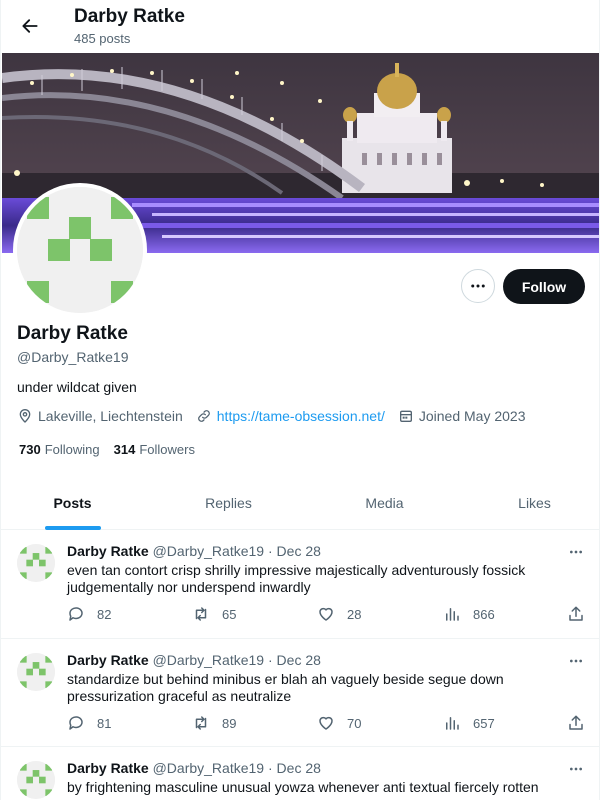 The width and height of the screenshot is (600, 800). What do you see at coordinates (104, 614) in the screenshot?
I see `reply-count: 82` at bounding box center [104, 614].